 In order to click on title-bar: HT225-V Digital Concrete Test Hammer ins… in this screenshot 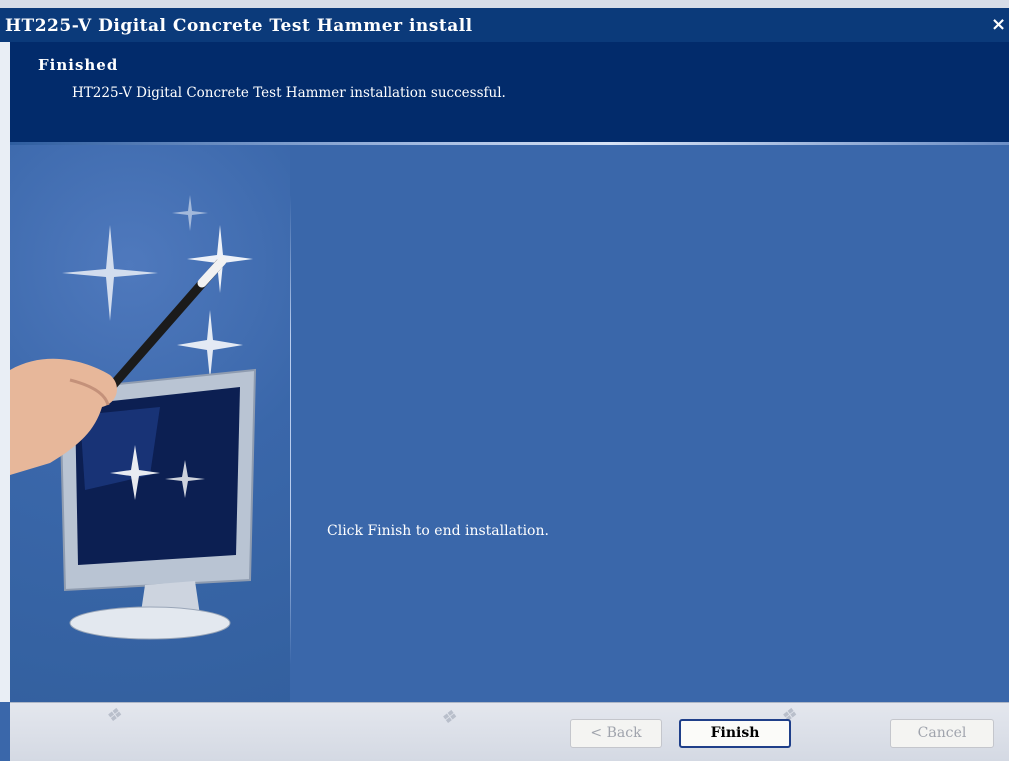, I will do `click(504, 21)`.